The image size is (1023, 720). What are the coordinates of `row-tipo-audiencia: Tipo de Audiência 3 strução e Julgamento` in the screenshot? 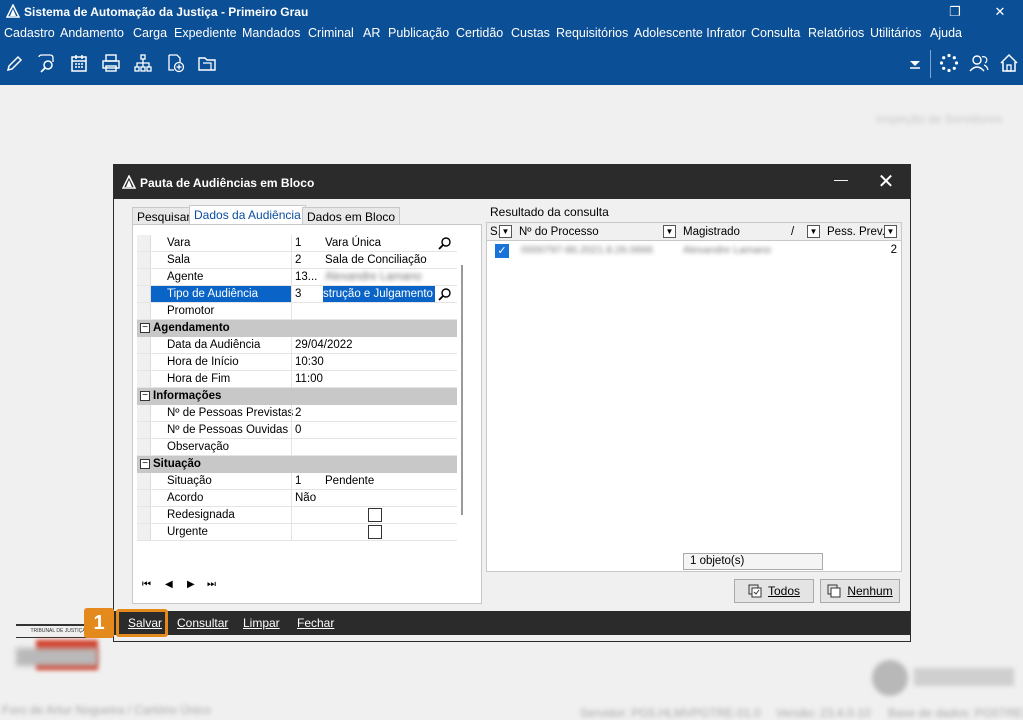 It's located at (297, 294).